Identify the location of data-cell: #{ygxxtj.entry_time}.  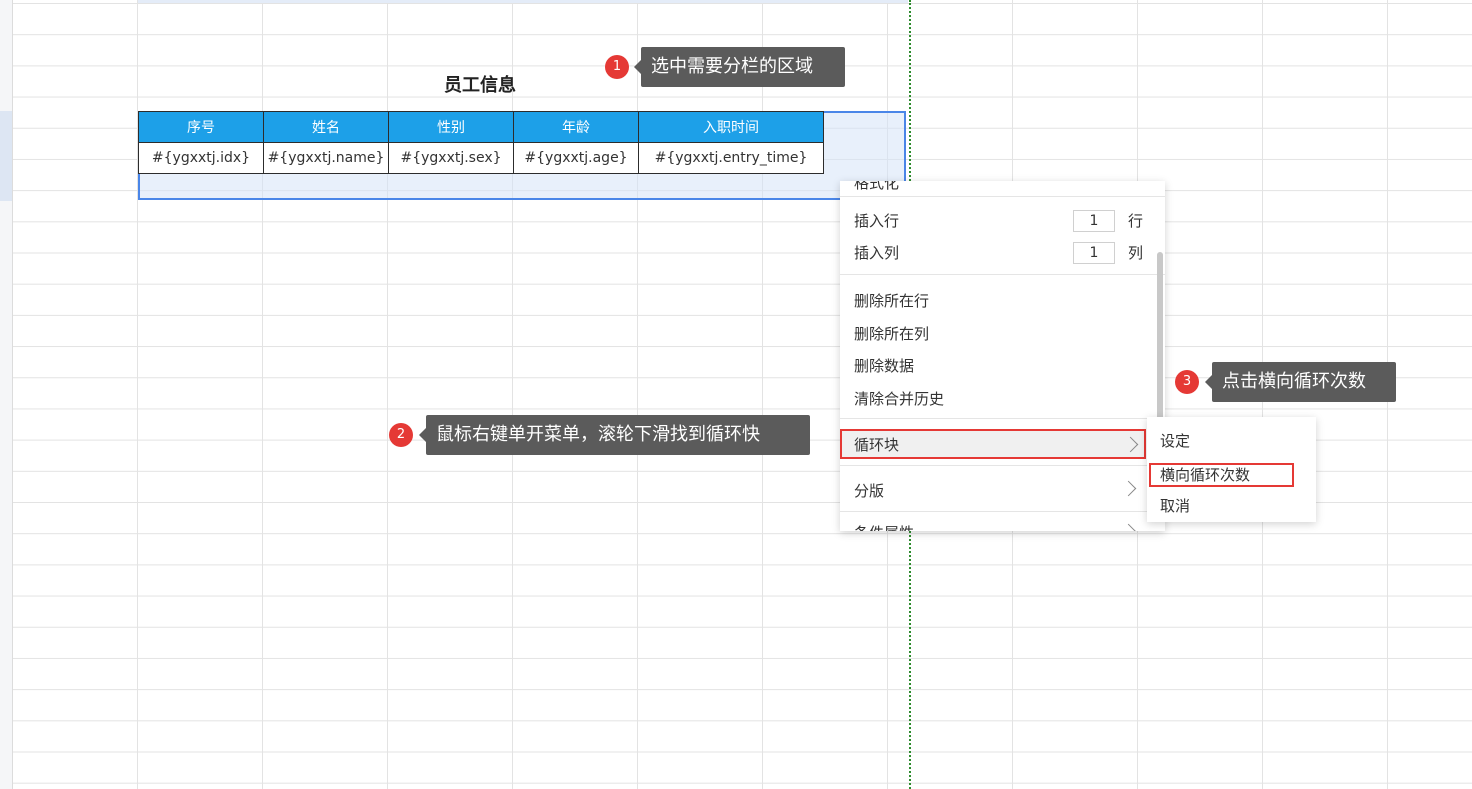
(731, 158).